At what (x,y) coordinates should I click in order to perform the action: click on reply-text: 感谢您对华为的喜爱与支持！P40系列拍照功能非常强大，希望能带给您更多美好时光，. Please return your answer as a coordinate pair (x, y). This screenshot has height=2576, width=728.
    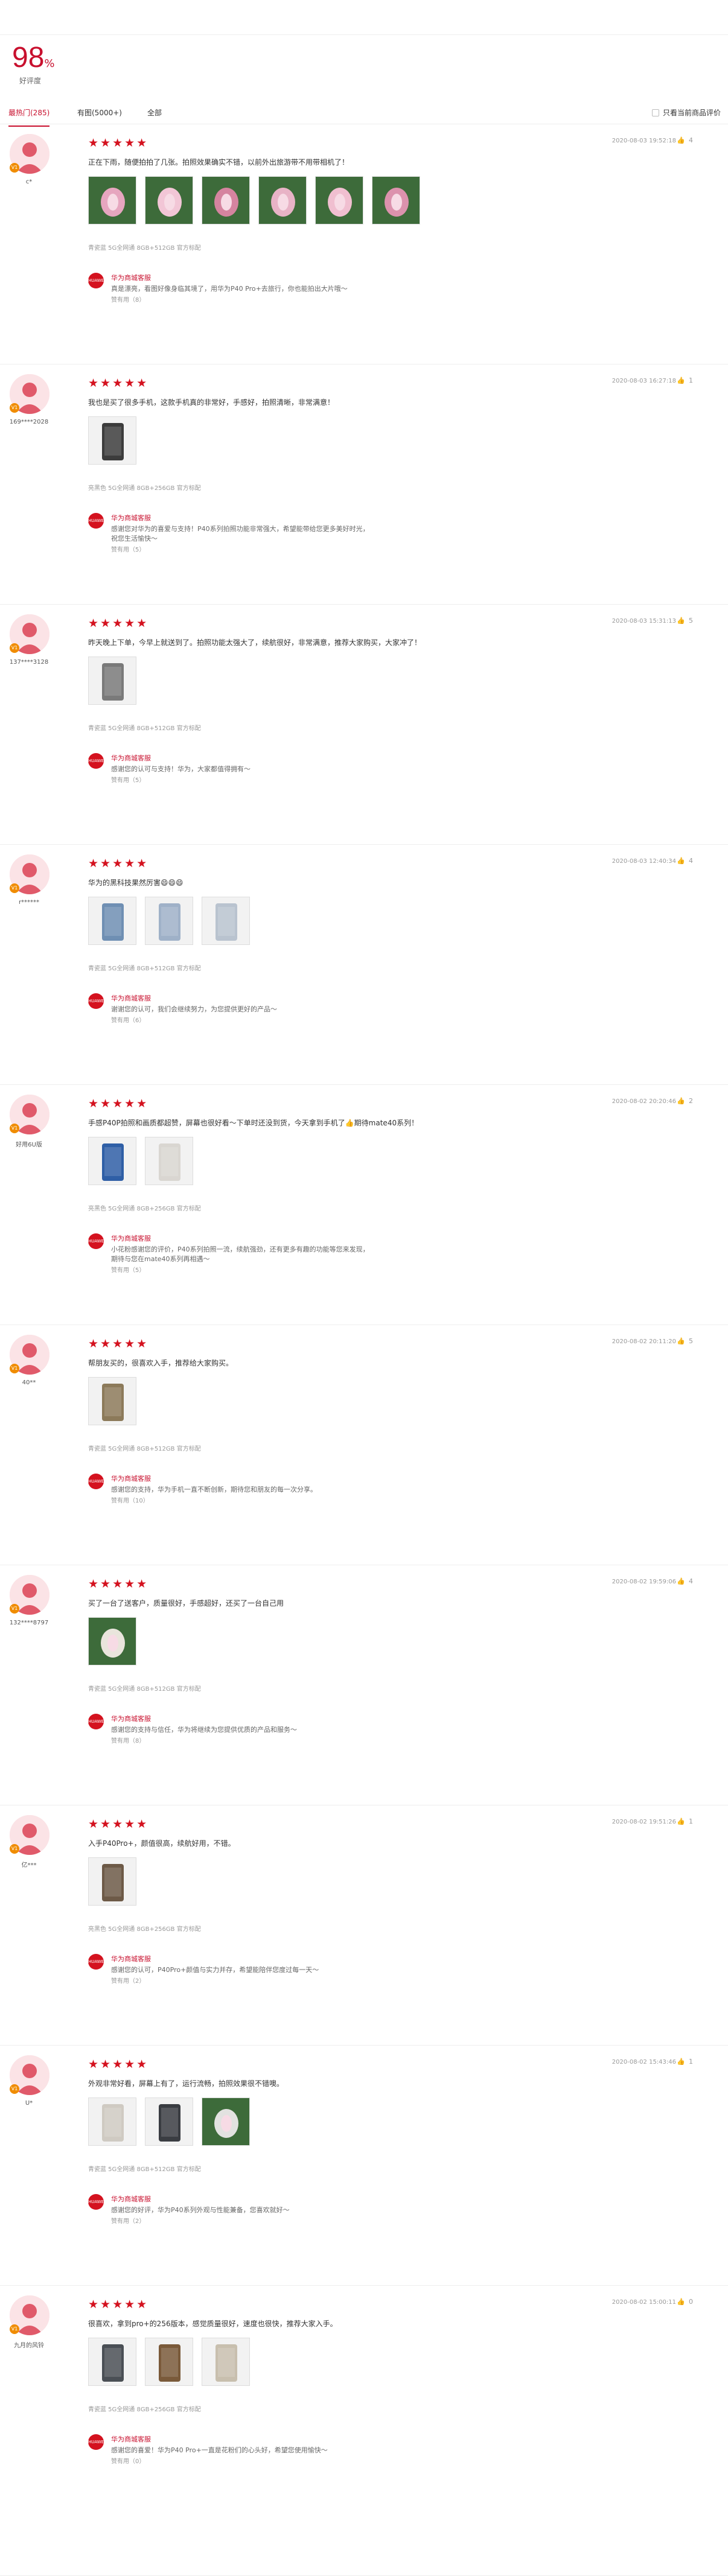
    Looking at the image, I should click on (240, 529).